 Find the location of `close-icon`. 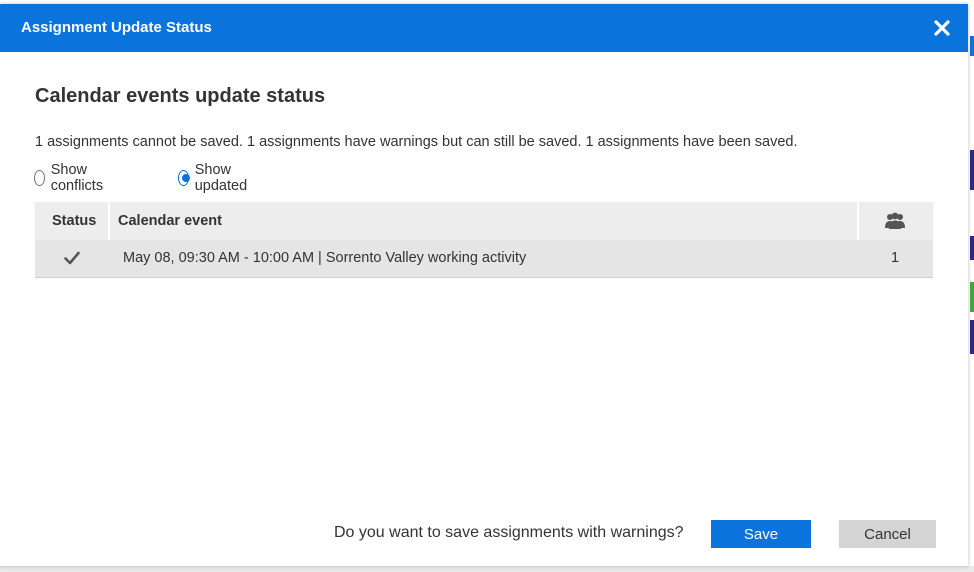

close-icon is located at coordinates (942, 28).